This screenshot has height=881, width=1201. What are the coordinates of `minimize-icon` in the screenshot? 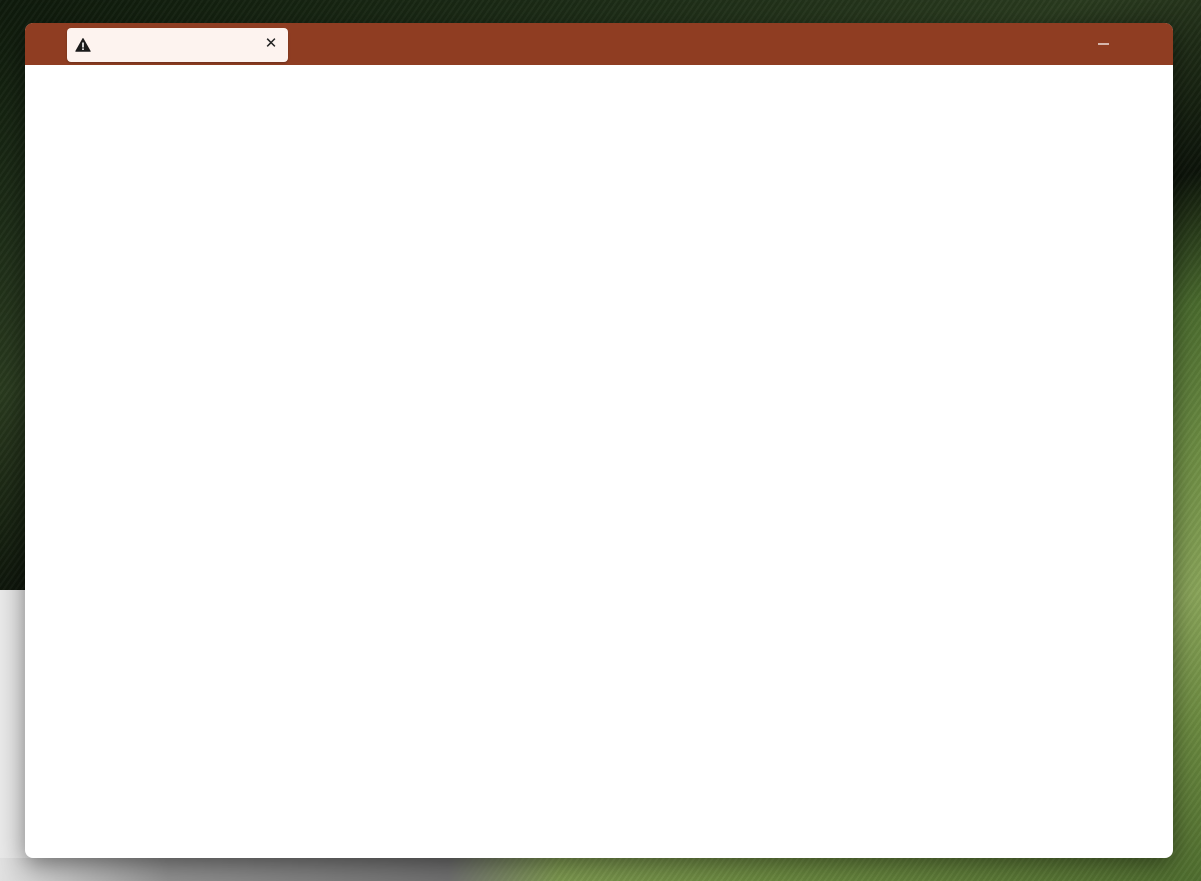 It's located at (1103, 44).